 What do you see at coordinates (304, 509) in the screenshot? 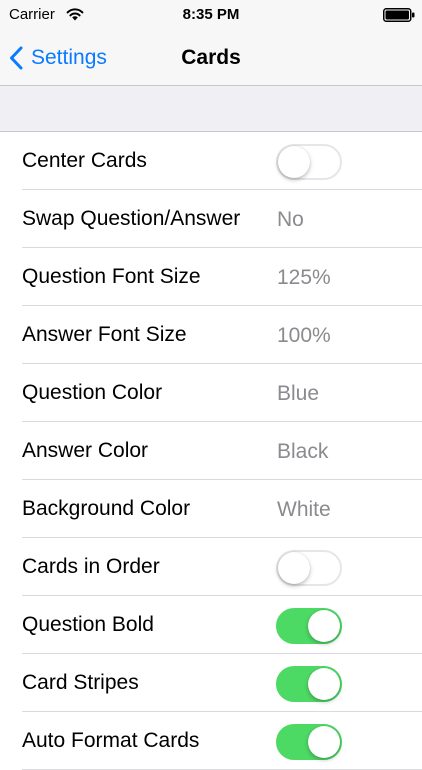
I see `setting-value: White` at bounding box center [304, 509].